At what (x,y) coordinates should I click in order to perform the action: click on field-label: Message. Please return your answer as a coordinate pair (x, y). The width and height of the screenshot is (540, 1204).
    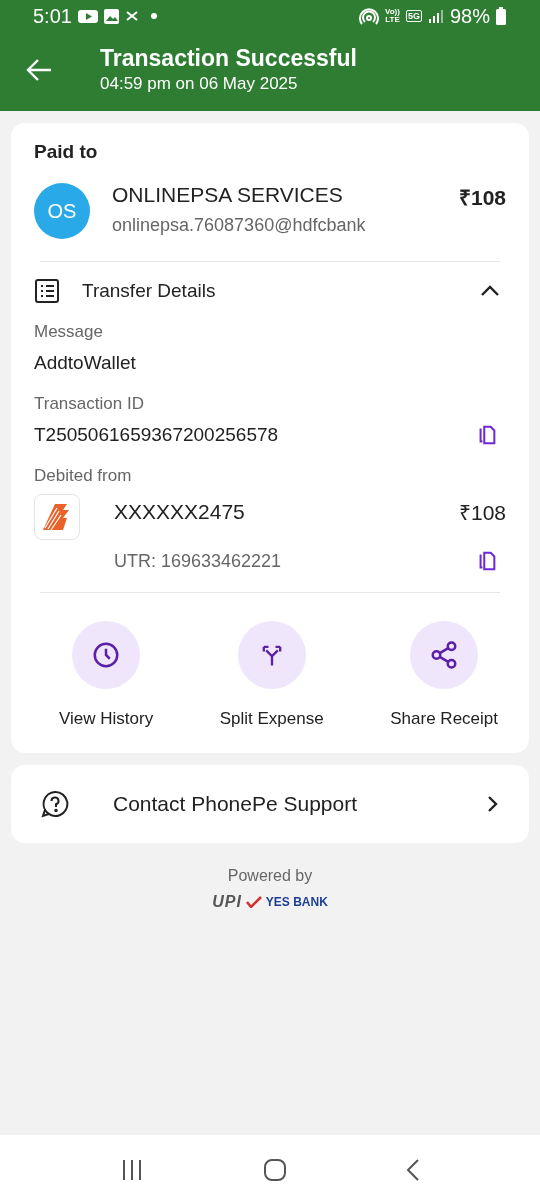
    Looking at the image, I should click on (69, 332).